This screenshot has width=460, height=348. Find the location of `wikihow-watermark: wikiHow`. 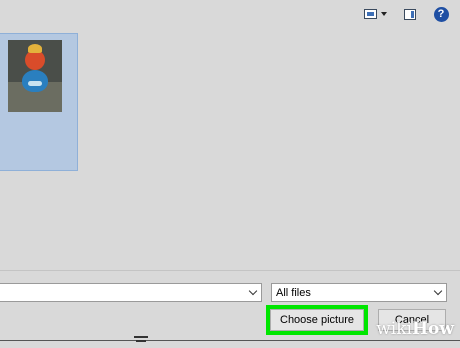

wikihow-watermark: wikiHow is located at coordinates (415, 329).